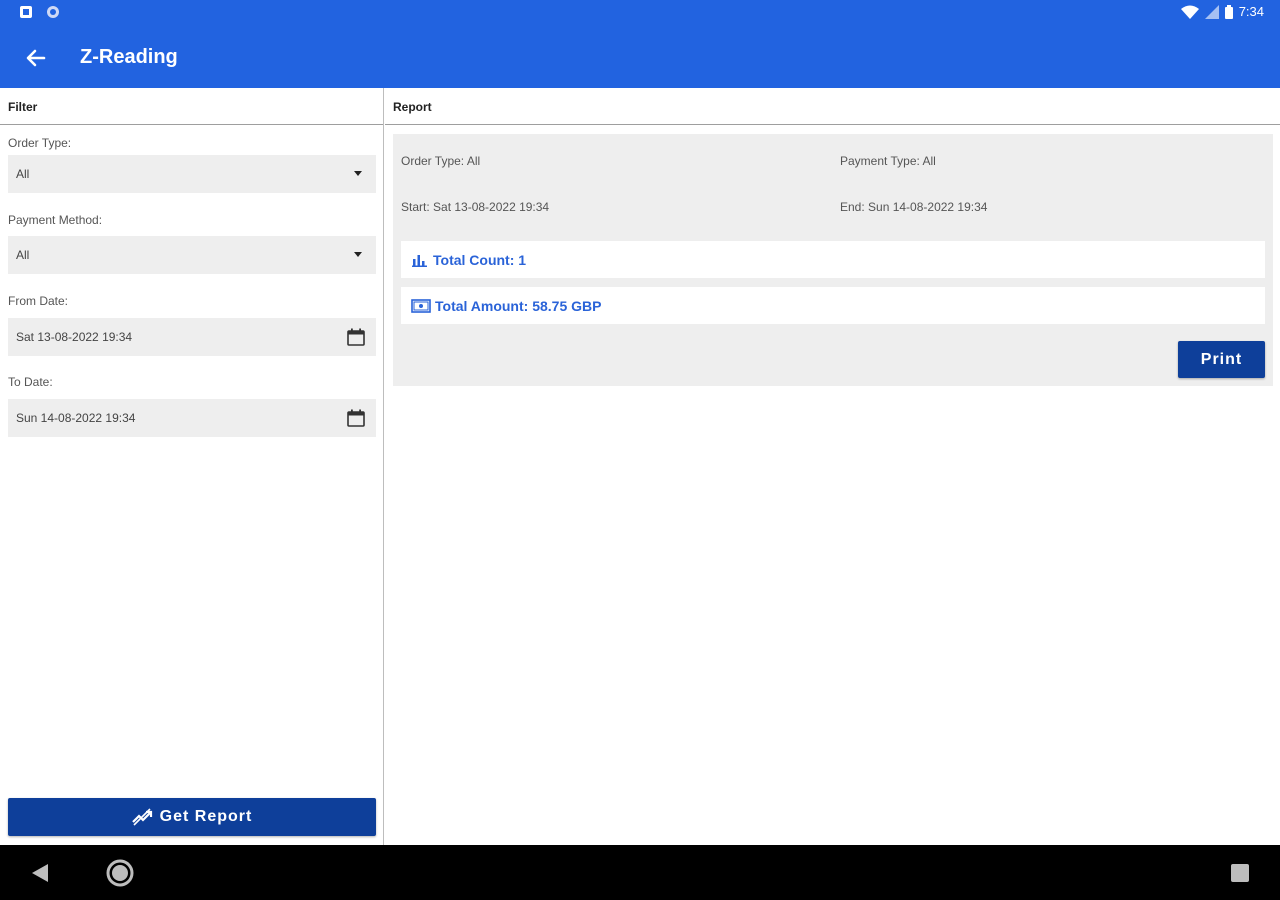 The image size is (1280, 900). Describe the element at coordinates (23, 174) in the screenshot. I see `order-type-value: All` at that location.